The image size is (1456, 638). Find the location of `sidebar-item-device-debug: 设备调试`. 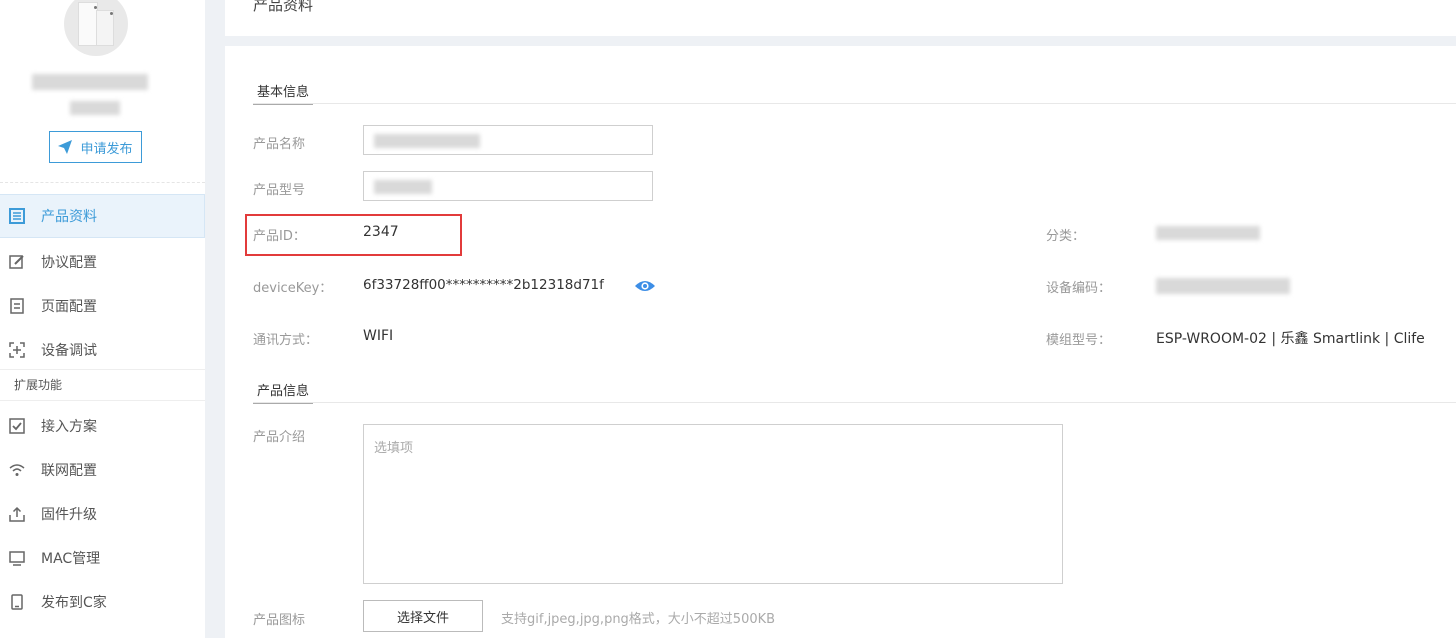

sidebar-item-device-debug: 设备调试 is located at coordinates (102, 350).